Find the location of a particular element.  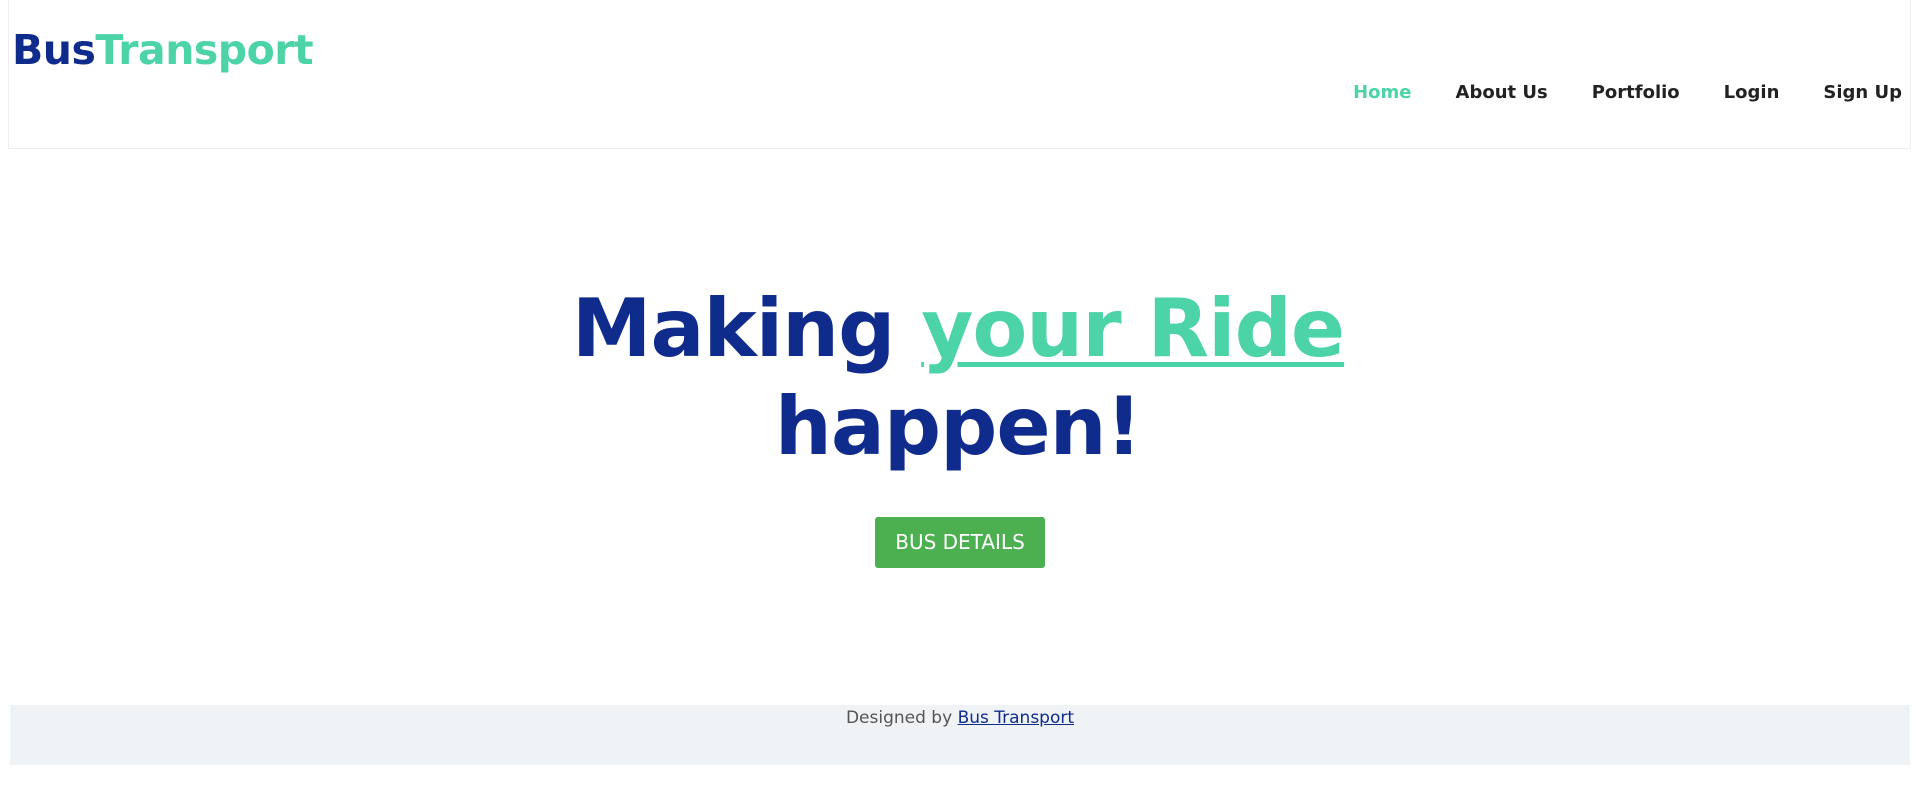

footer-credit-link: Bus Transport is located at coordinates (1016, 718).